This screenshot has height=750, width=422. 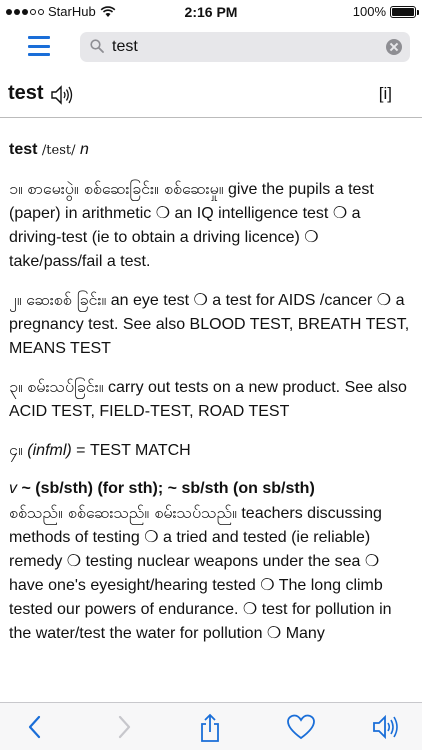 I want to click on menu-icon, so click(x=39, y=46).